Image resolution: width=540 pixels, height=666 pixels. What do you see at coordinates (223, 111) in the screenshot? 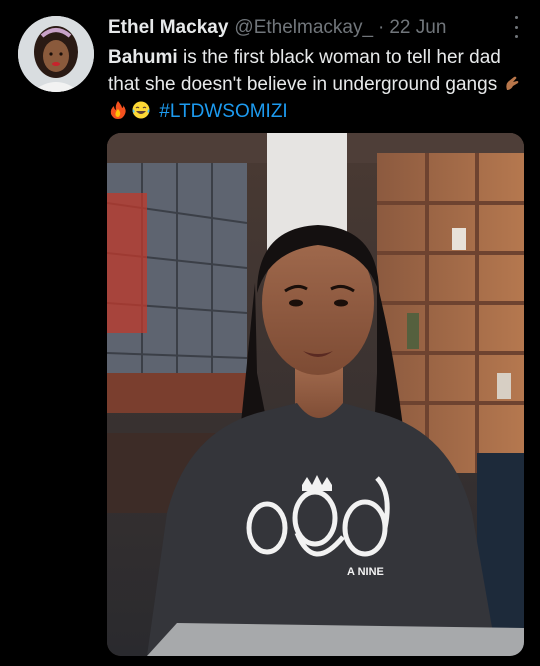
I see `hashtag-link: #LTDWSOMIZI` at bounding box center [223, 111].